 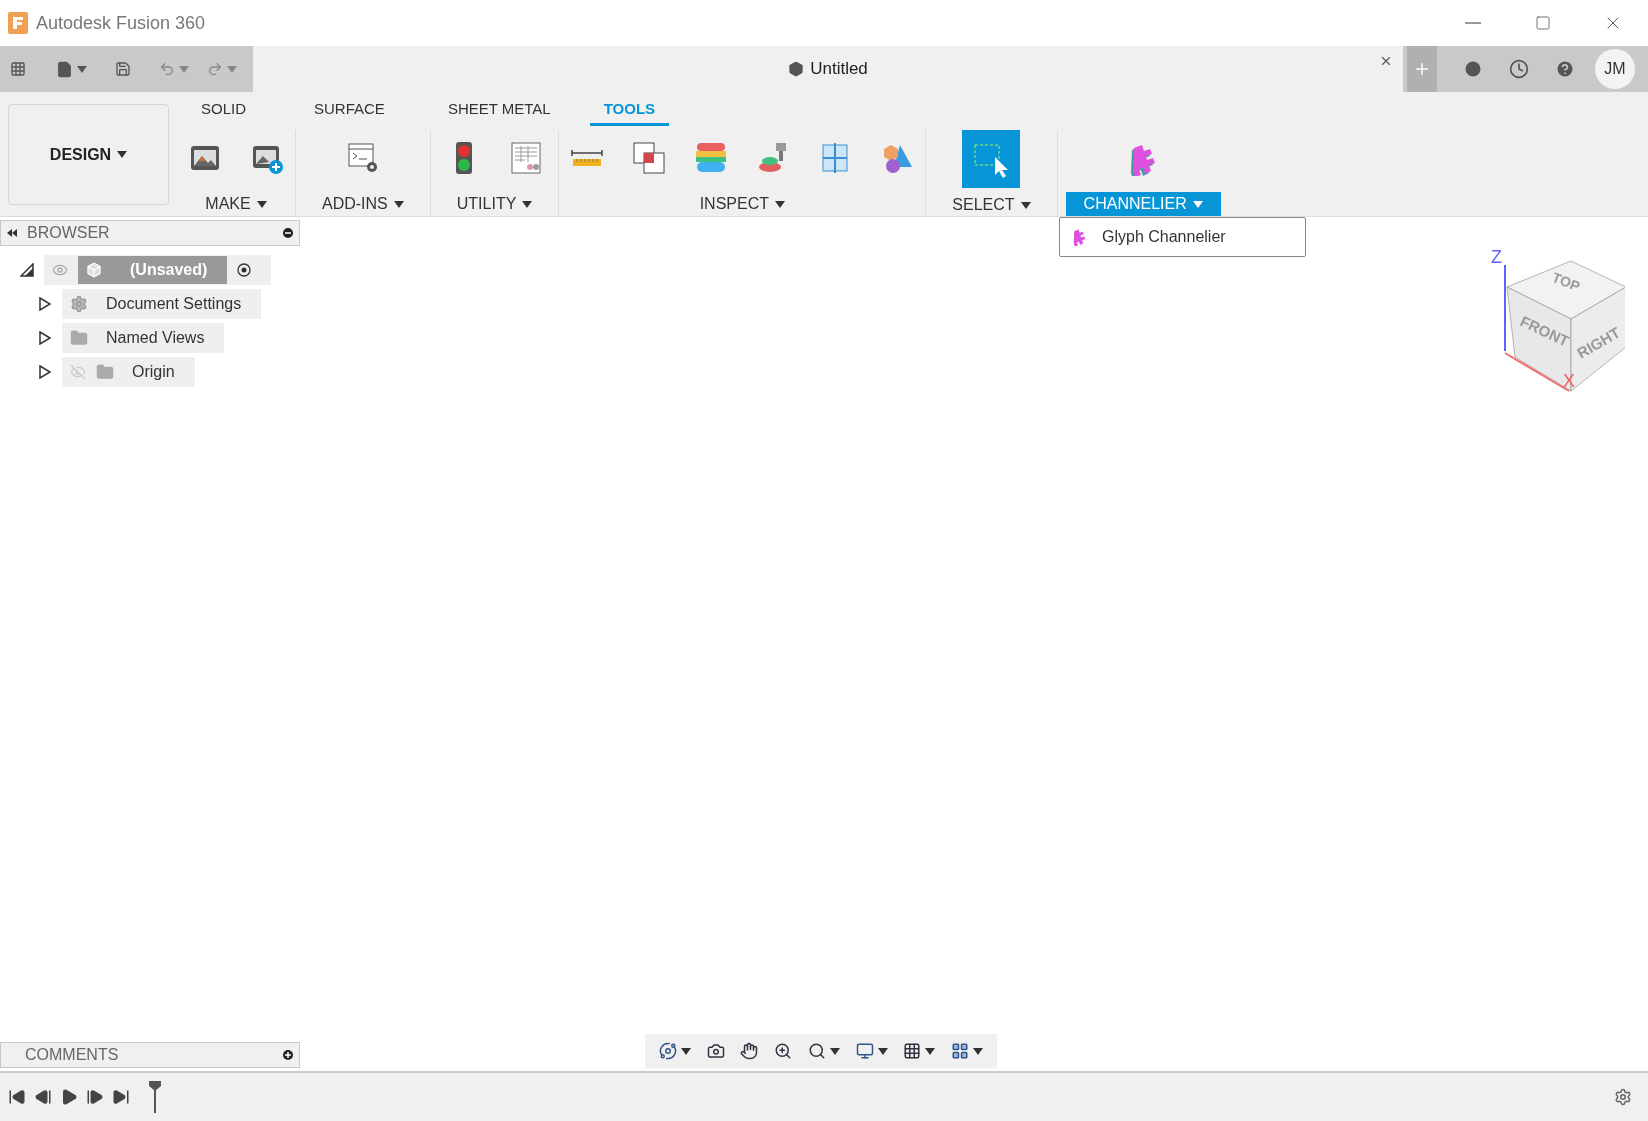 What do you see at coordinates (79, 304) in the screenshot?
I see `gear-icon` at bounding box center [79, 304].